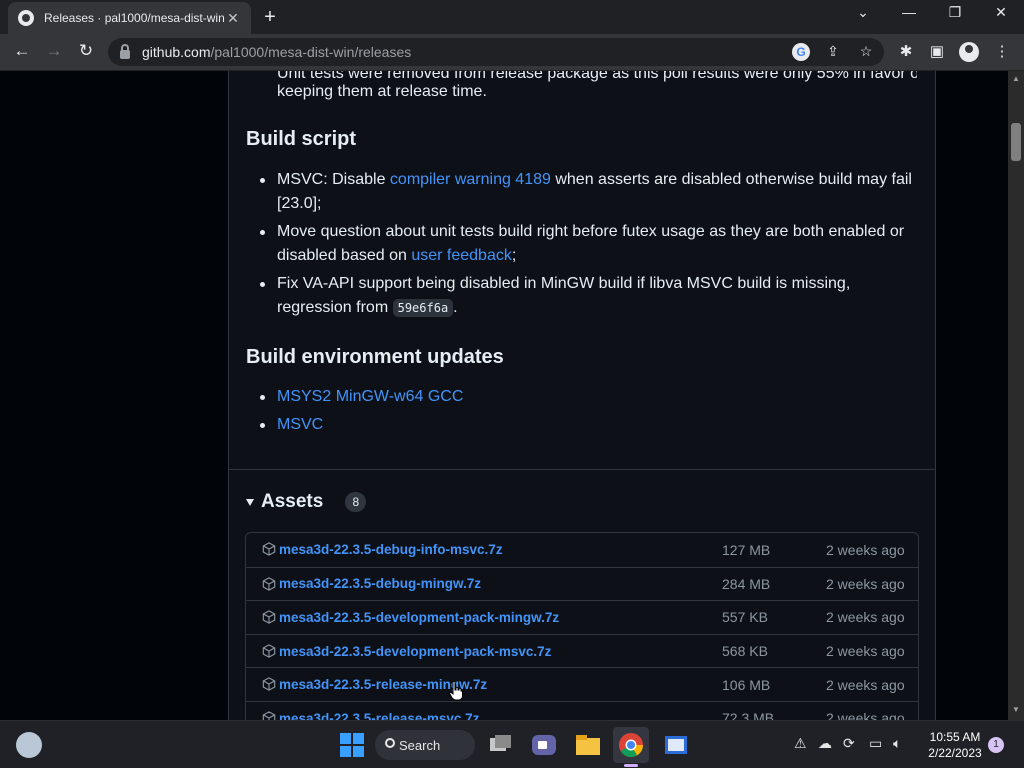 This screenshot has height=768, width=1024. I want to click on back-button: ←, so click(22, 51).